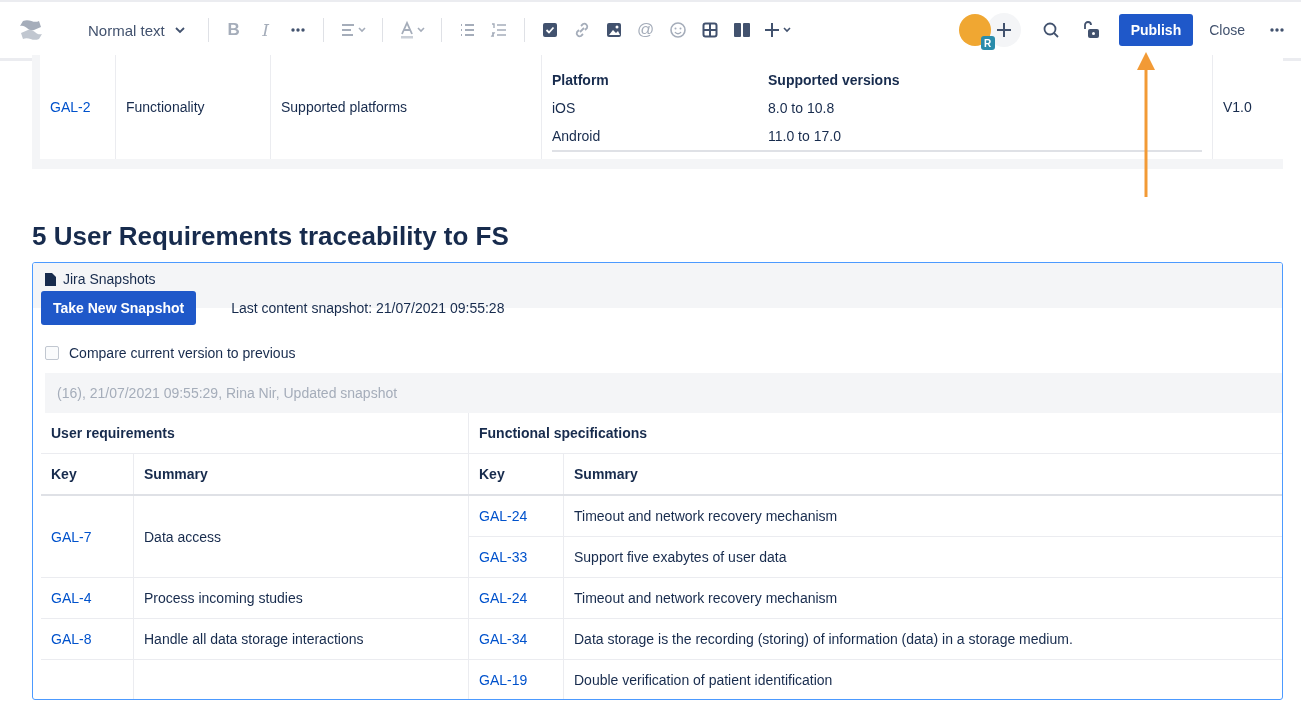 Image resolution: width=1301 pixels, height=701 pixels. I want to click on logo-icon, so click(31, 30).